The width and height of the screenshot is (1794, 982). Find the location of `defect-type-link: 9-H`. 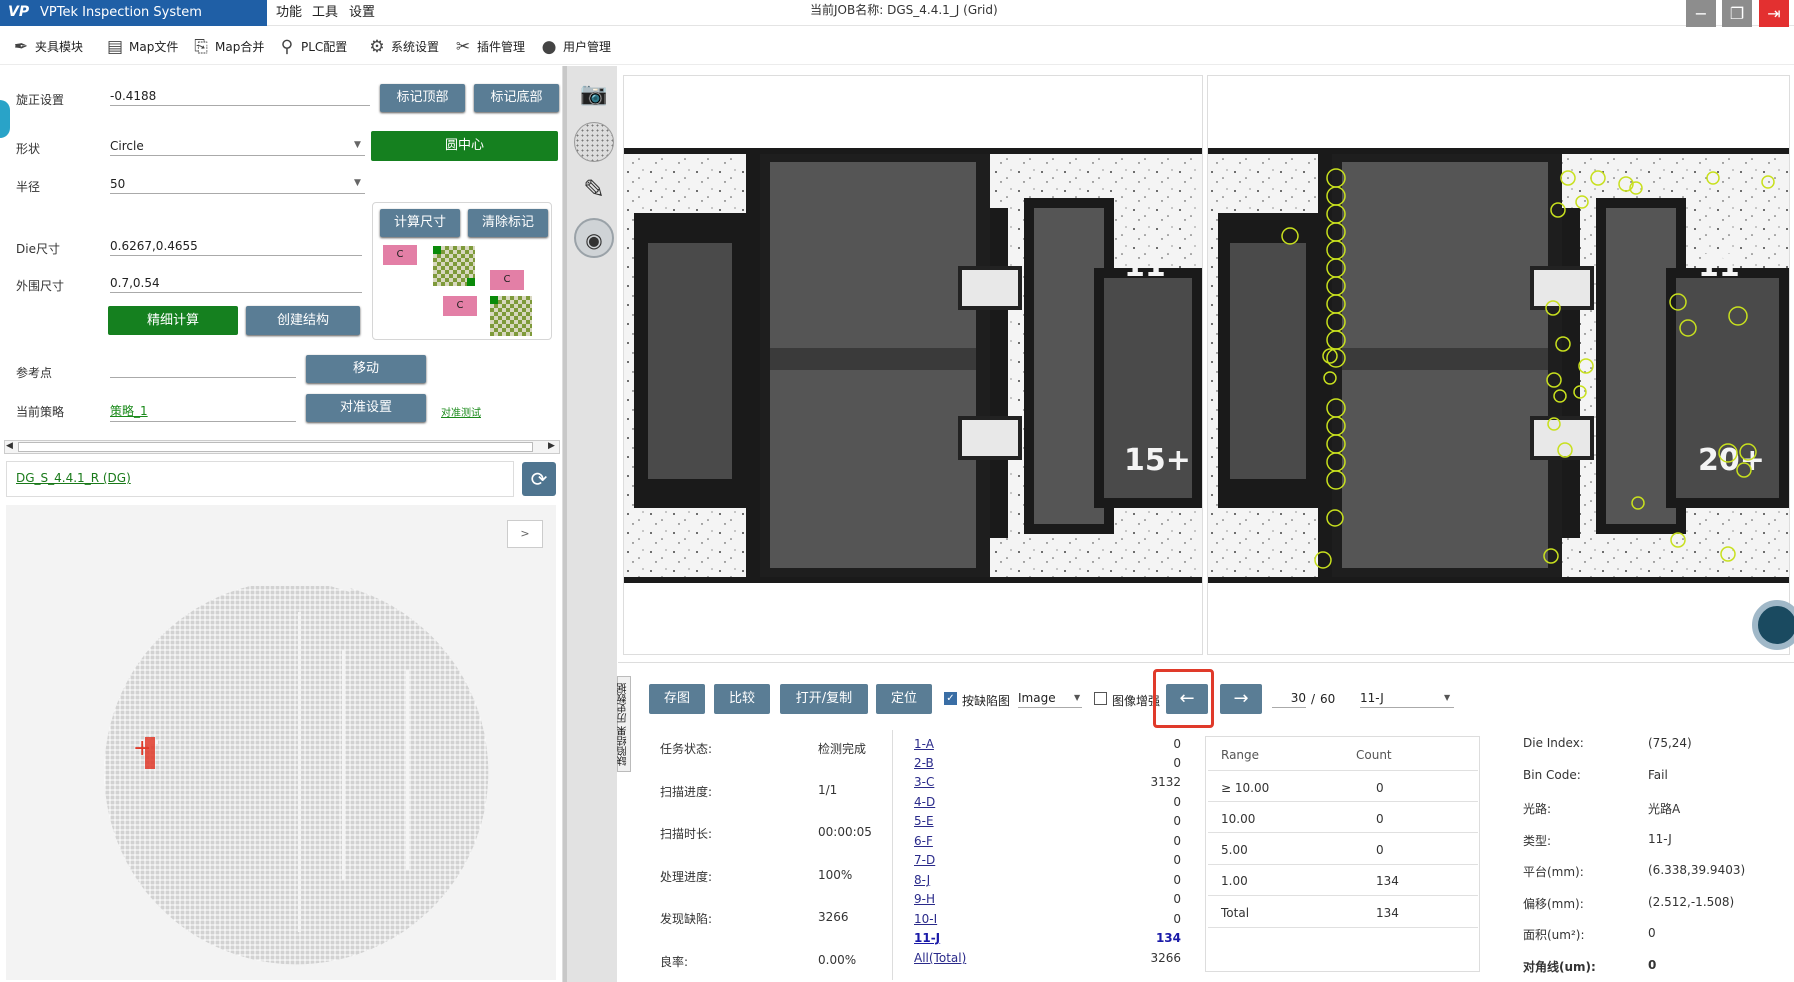

defect-type-link: 9-H is located at coordinates (924, 899).